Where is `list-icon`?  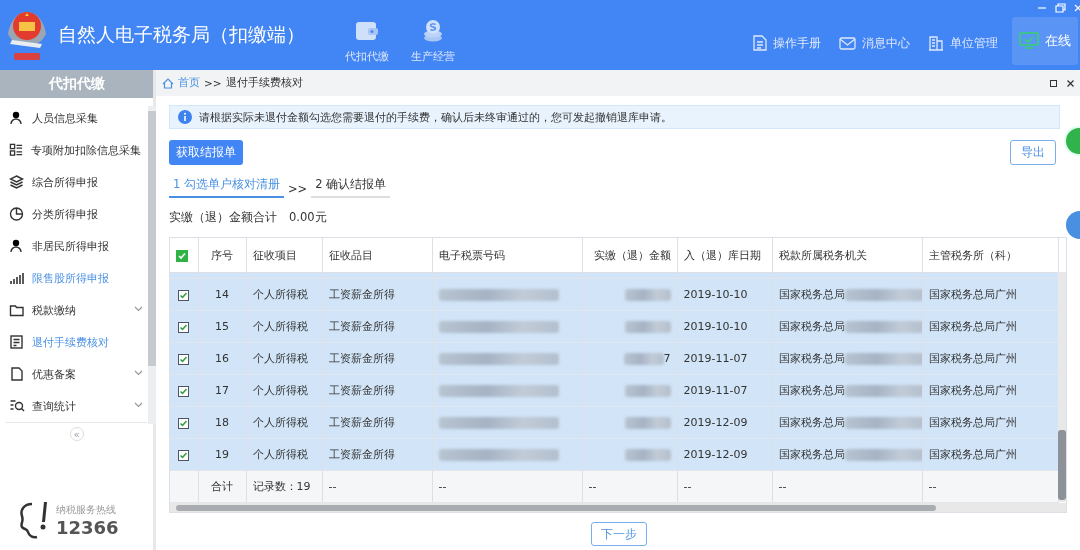
list-icon is located at coordinates (16, 150).